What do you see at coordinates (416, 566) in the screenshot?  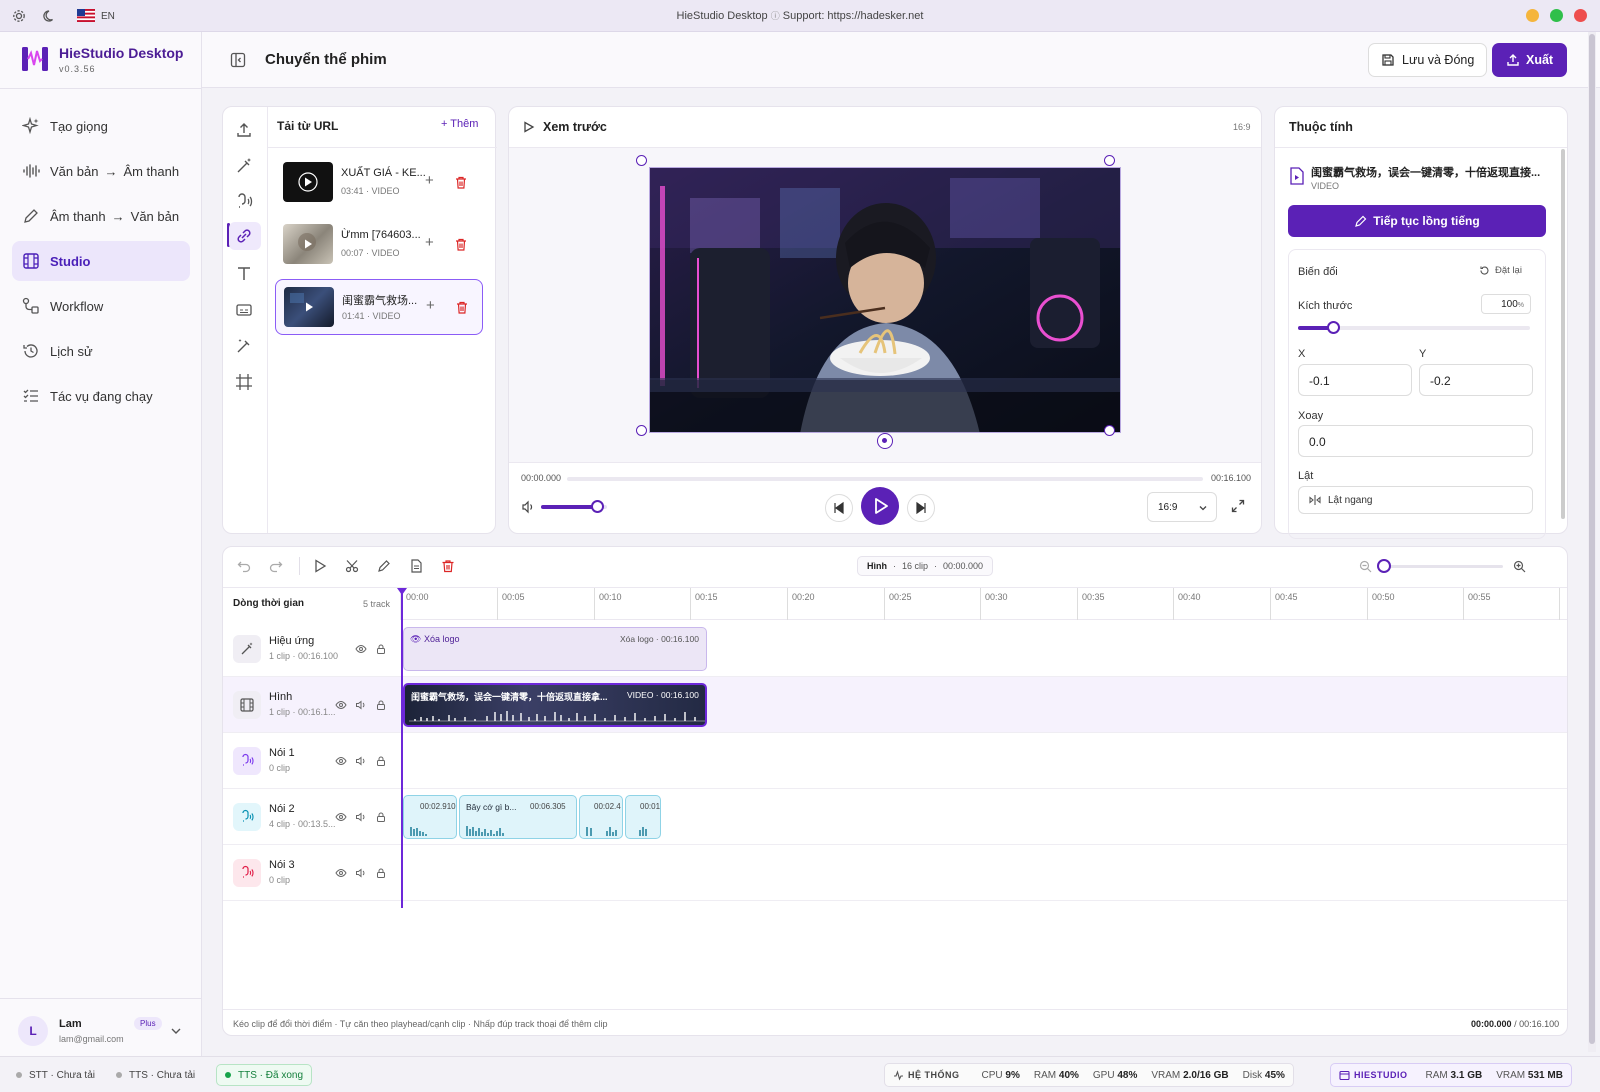 I see `document-icon` at bounding box center [416, 566].